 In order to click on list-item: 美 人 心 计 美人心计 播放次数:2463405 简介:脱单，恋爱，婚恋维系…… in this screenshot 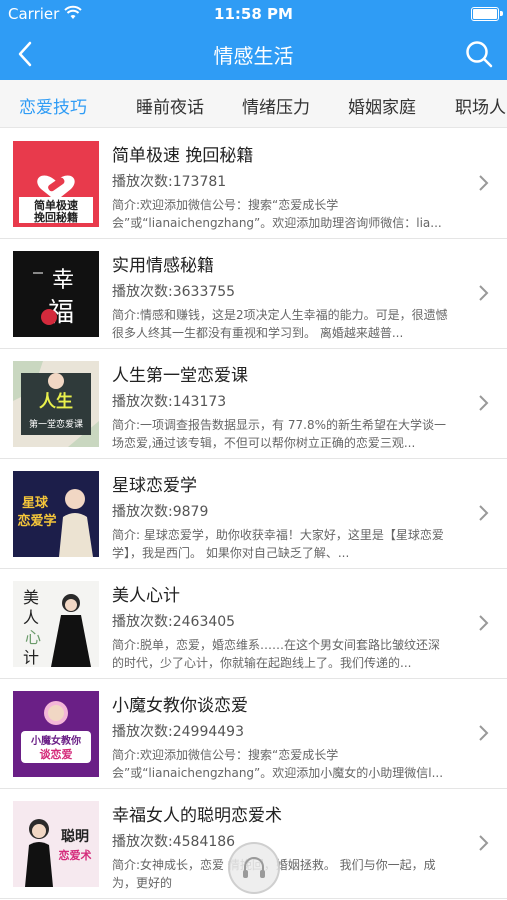, I will do `click(253, 624)`.